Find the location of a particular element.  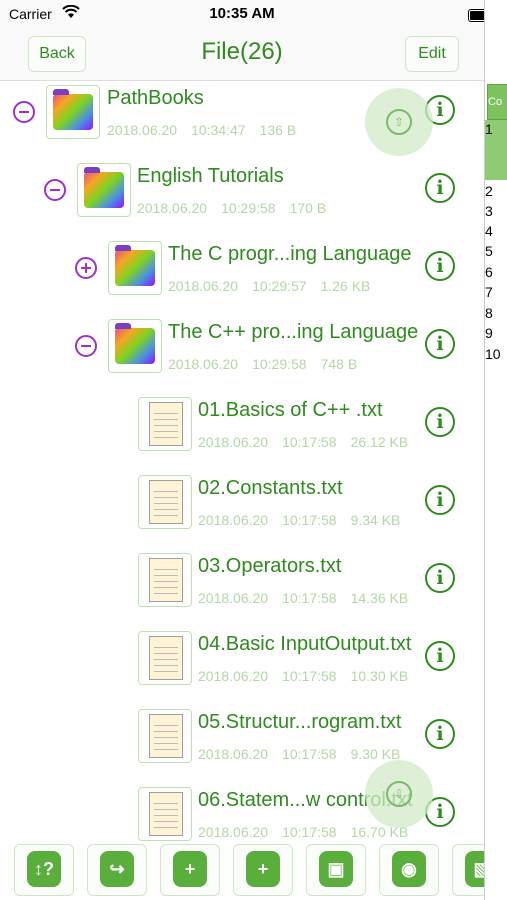

file-size: 170 B is located at coordinates (308, 208).